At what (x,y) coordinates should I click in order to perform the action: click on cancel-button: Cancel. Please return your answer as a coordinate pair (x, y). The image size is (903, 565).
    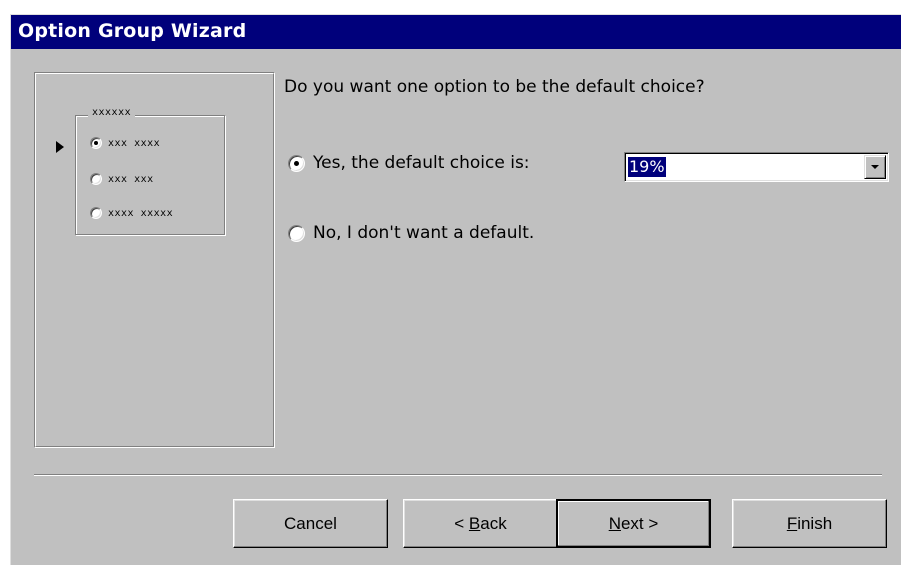
    Looking at the image, I should click on (310, 523).